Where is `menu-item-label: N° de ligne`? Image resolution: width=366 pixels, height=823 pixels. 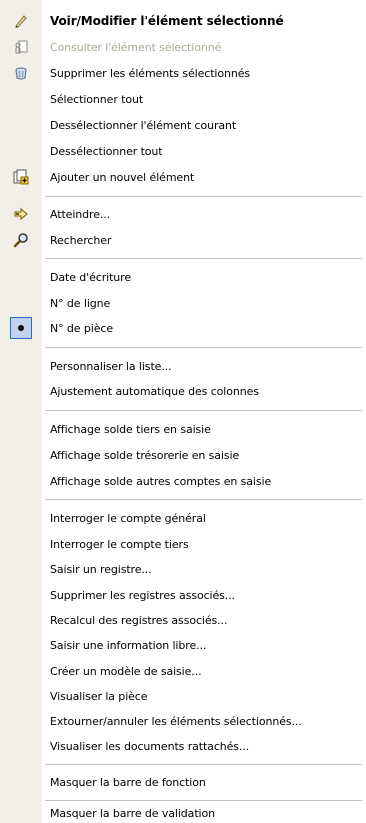 menu-item-label: N° de ligne is located at coordinates (80, 303).